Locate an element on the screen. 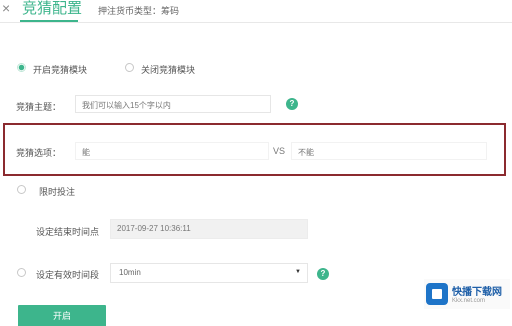  enable-module-label: 开启竞猜模块 is located at coordinates (60, 70).